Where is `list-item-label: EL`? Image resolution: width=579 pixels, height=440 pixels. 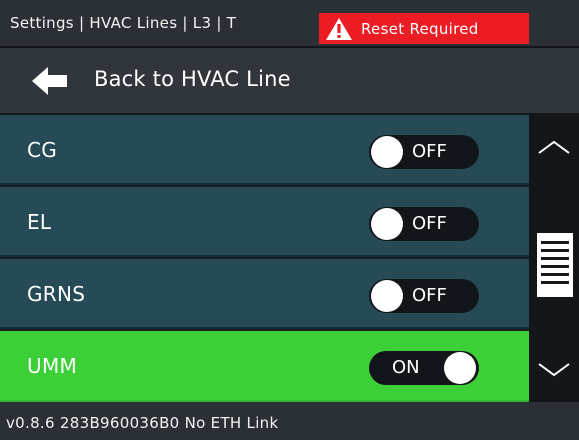
list-item-label: EL is located at coordinates (39, 222).